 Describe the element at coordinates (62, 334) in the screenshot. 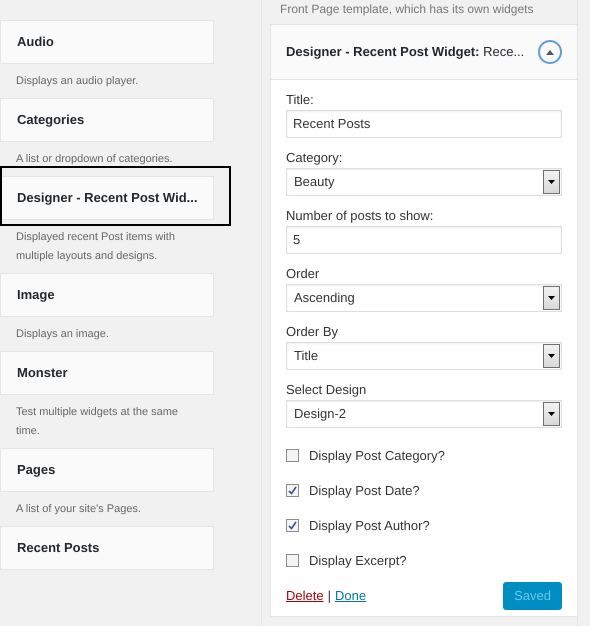

I see `widget-description: Displays an image.` at that location.